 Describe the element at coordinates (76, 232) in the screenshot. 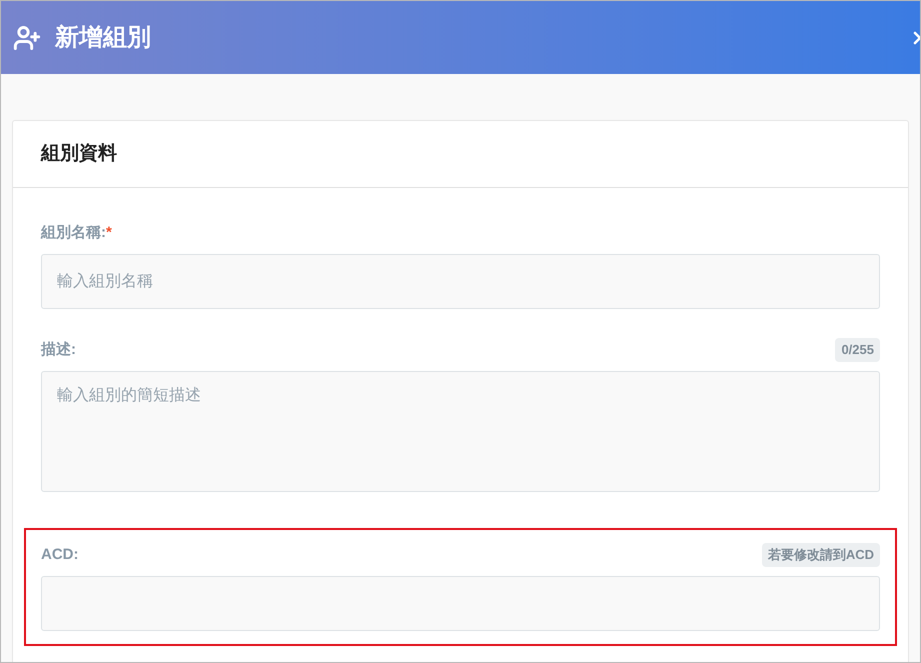

I see `field-label: 組別名稱:*` at that location.